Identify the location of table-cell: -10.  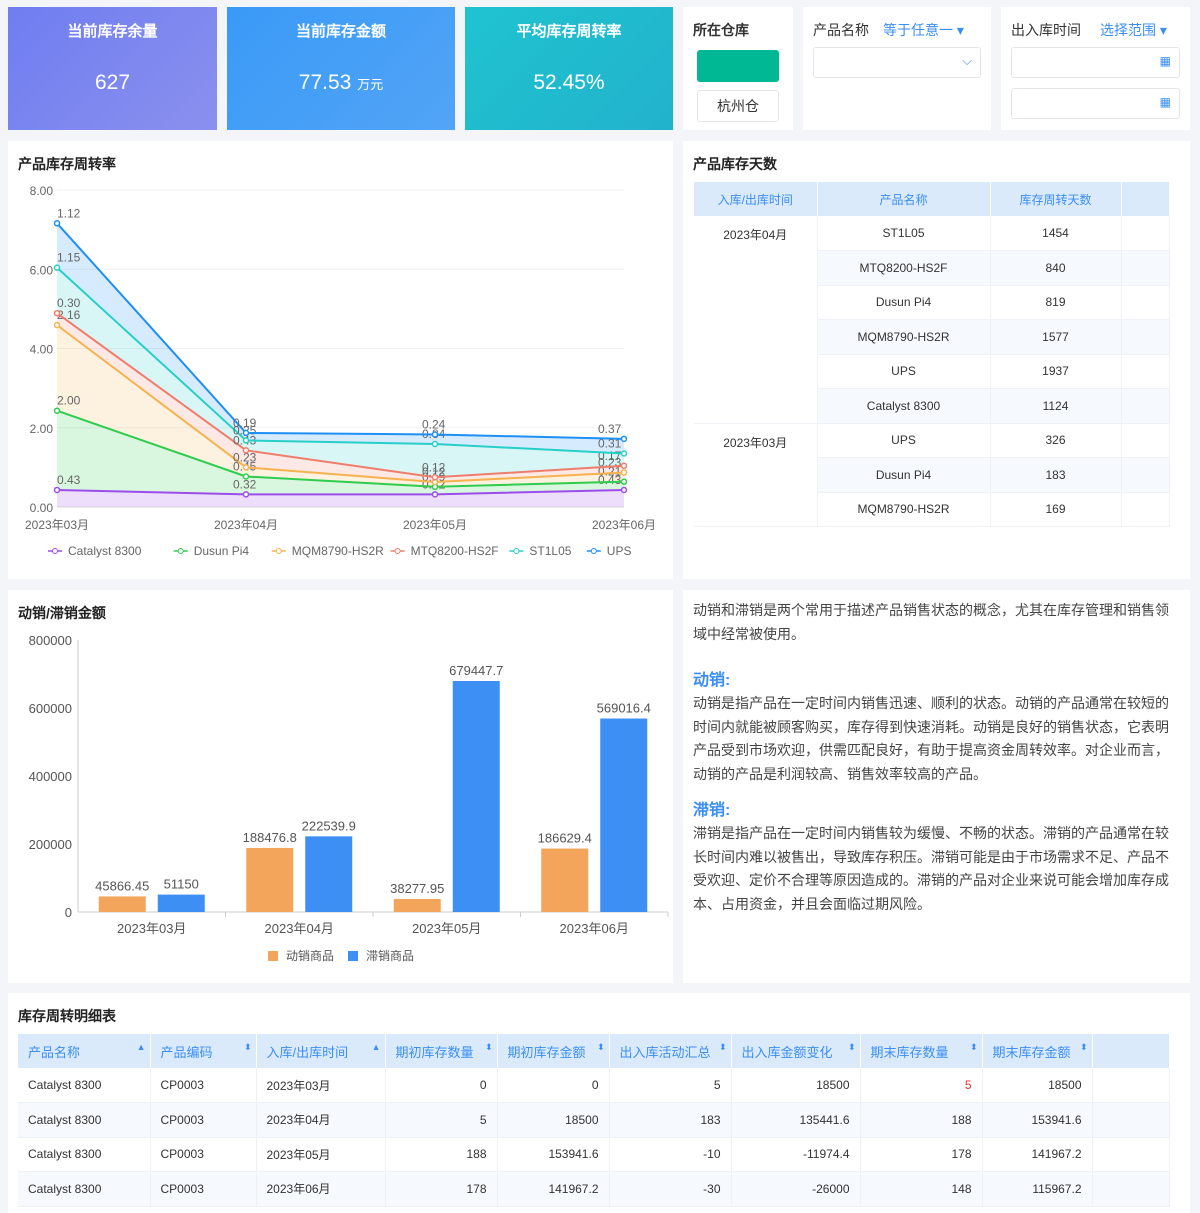
(670, 1154).